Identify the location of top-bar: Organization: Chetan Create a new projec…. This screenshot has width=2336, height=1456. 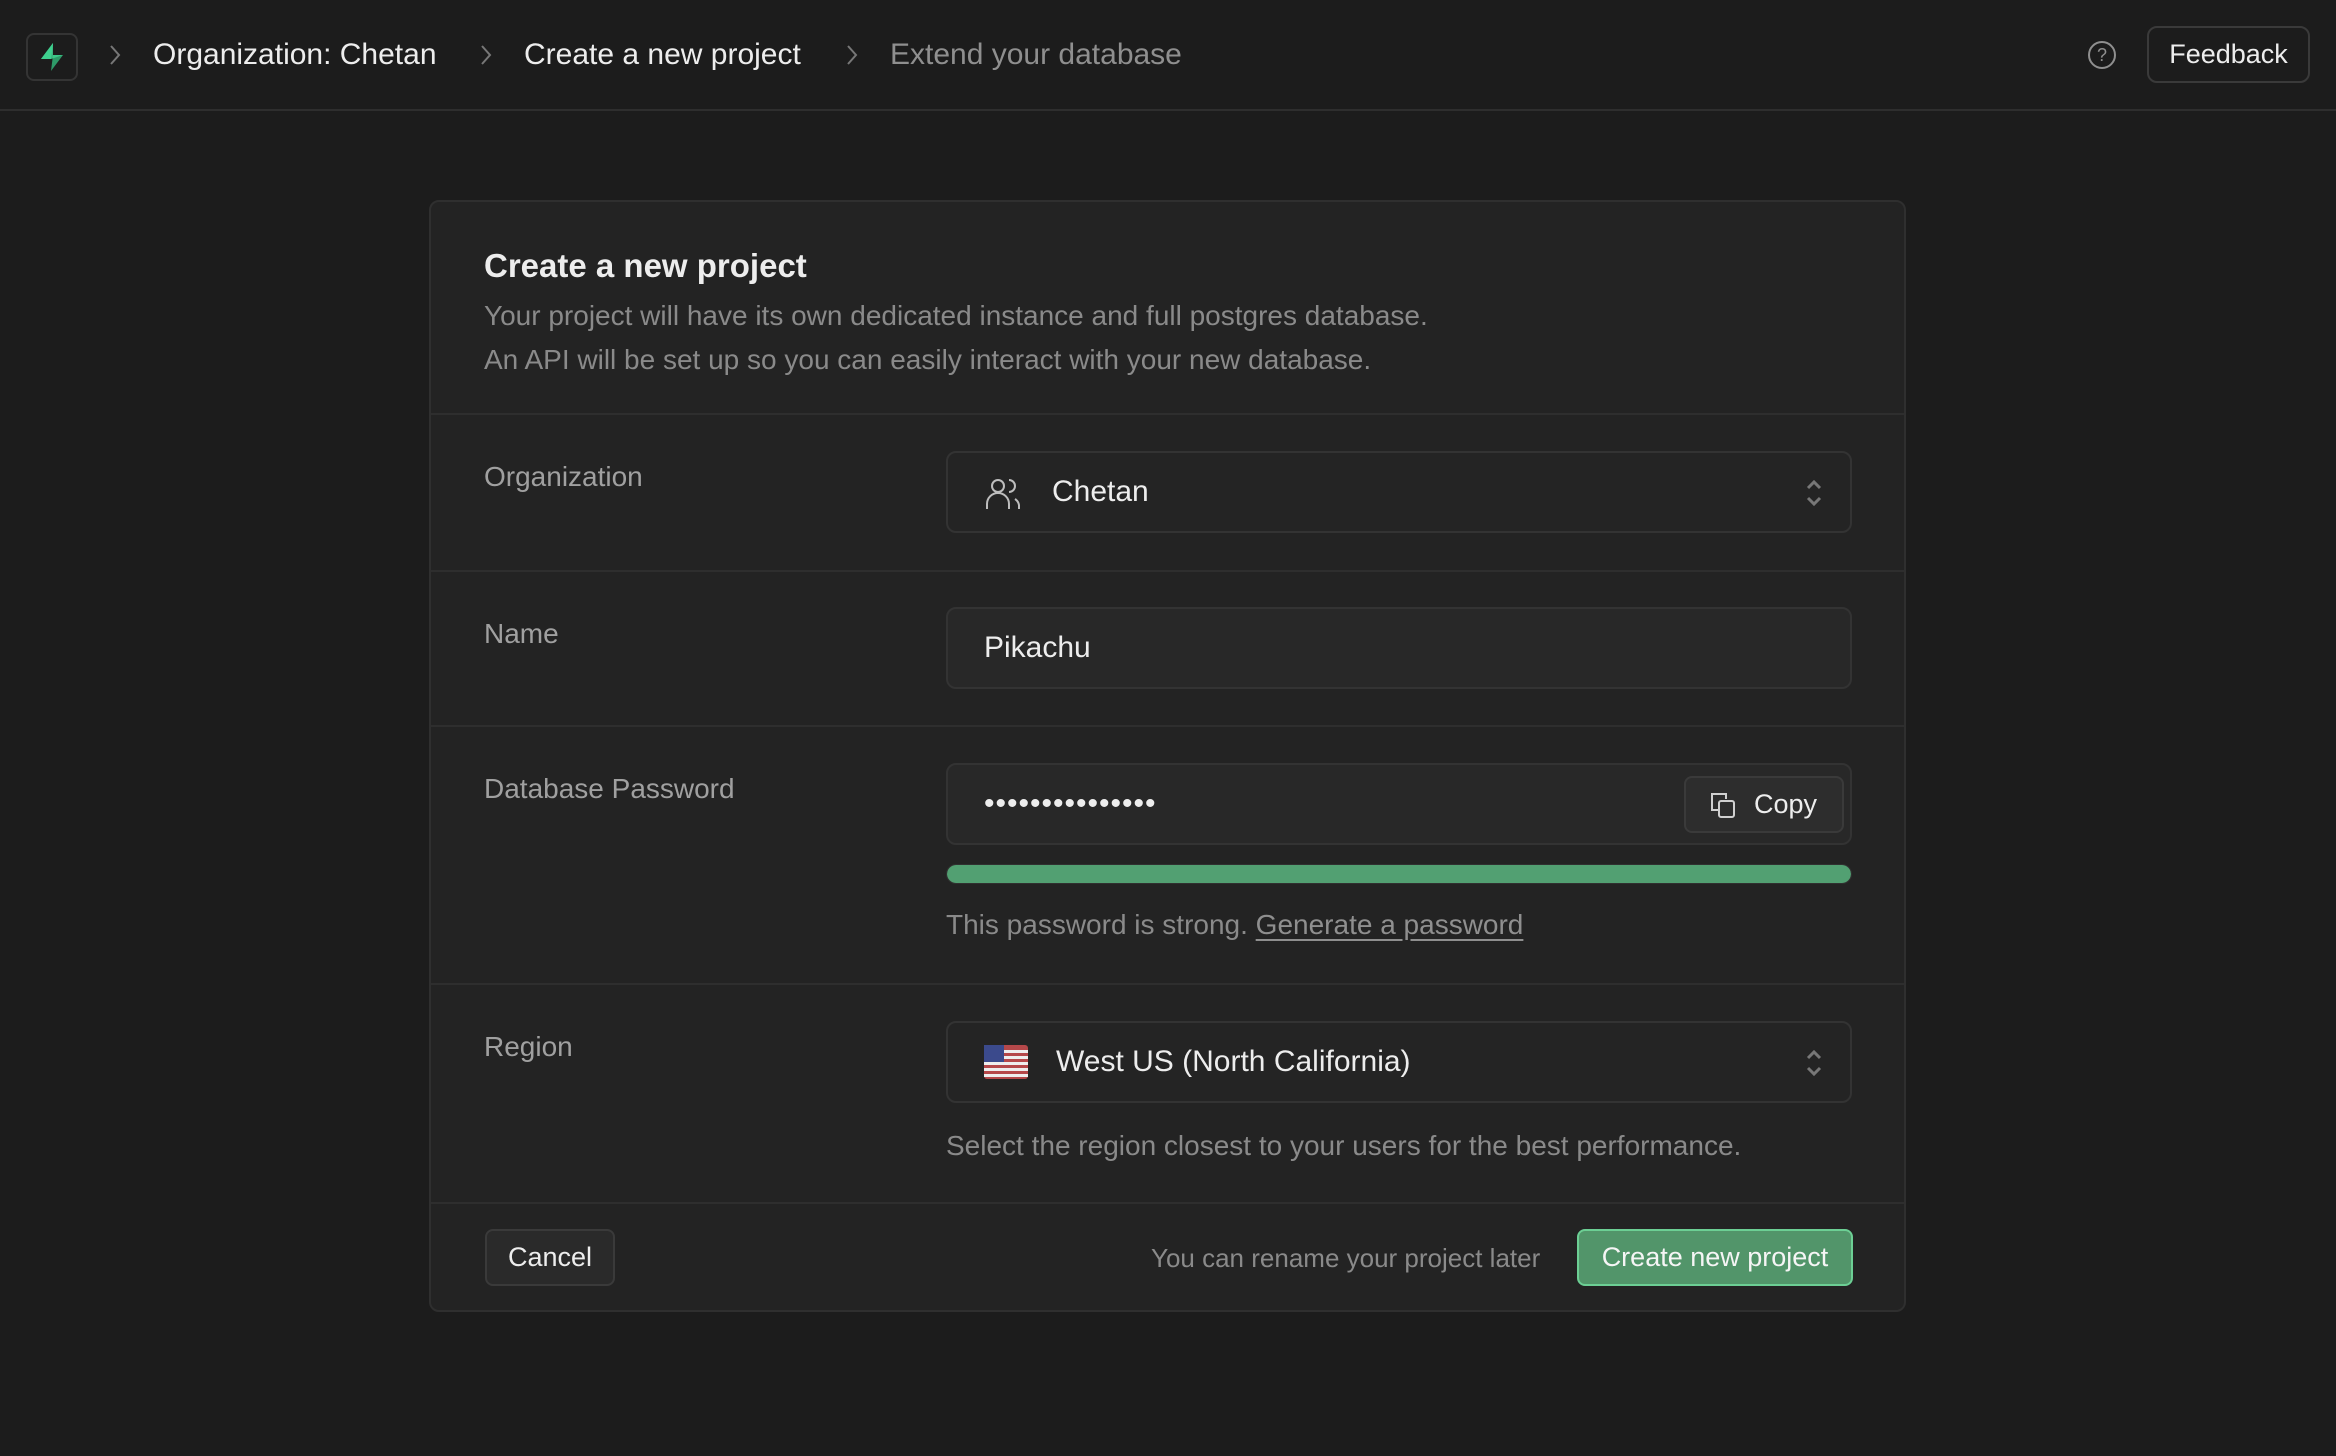
(1168, 55).